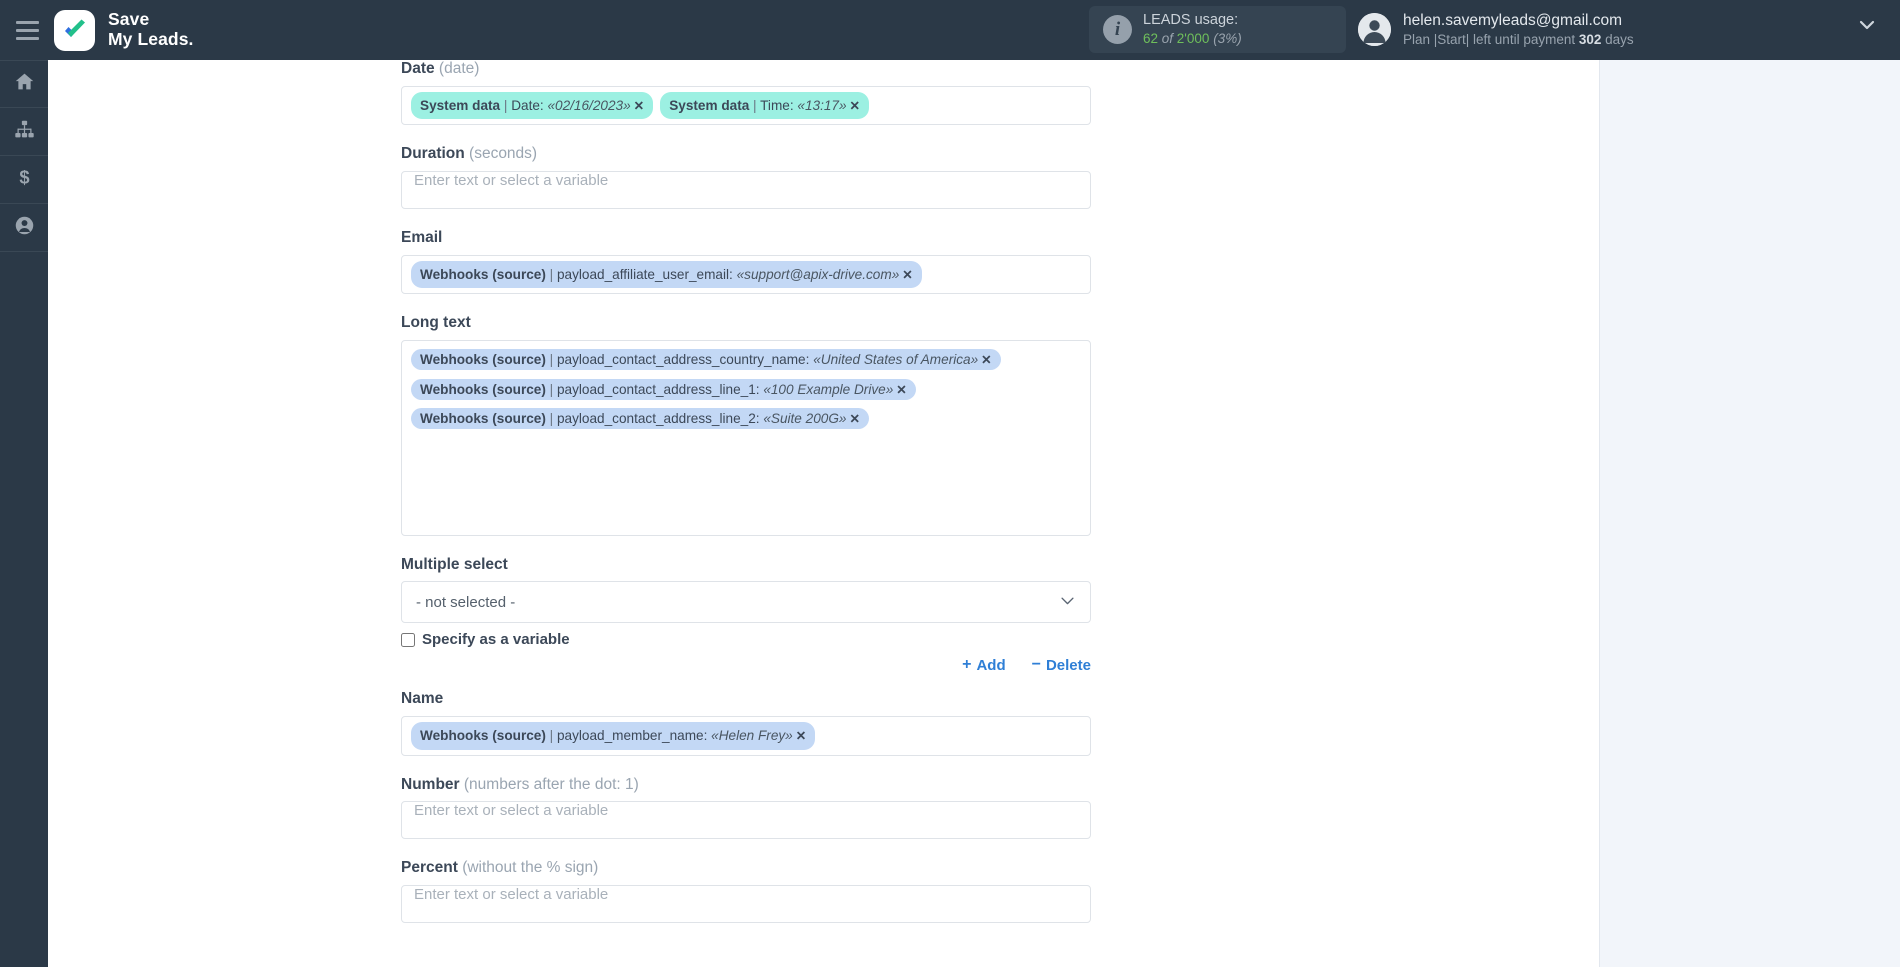 The height and width of the screenshot is (967, 1900). Describe the element at coordinates (27, 30) in the screenshot. I see `hamburger-icon` at that location.